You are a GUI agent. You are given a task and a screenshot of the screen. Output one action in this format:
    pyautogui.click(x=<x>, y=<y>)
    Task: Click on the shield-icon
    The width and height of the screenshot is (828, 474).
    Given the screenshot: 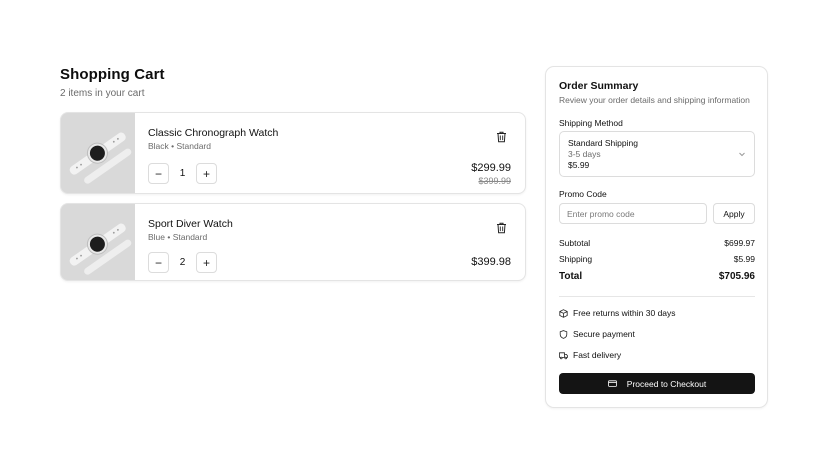 What is the action you would take?
    pyautogui.click(x=563, y=334)
    